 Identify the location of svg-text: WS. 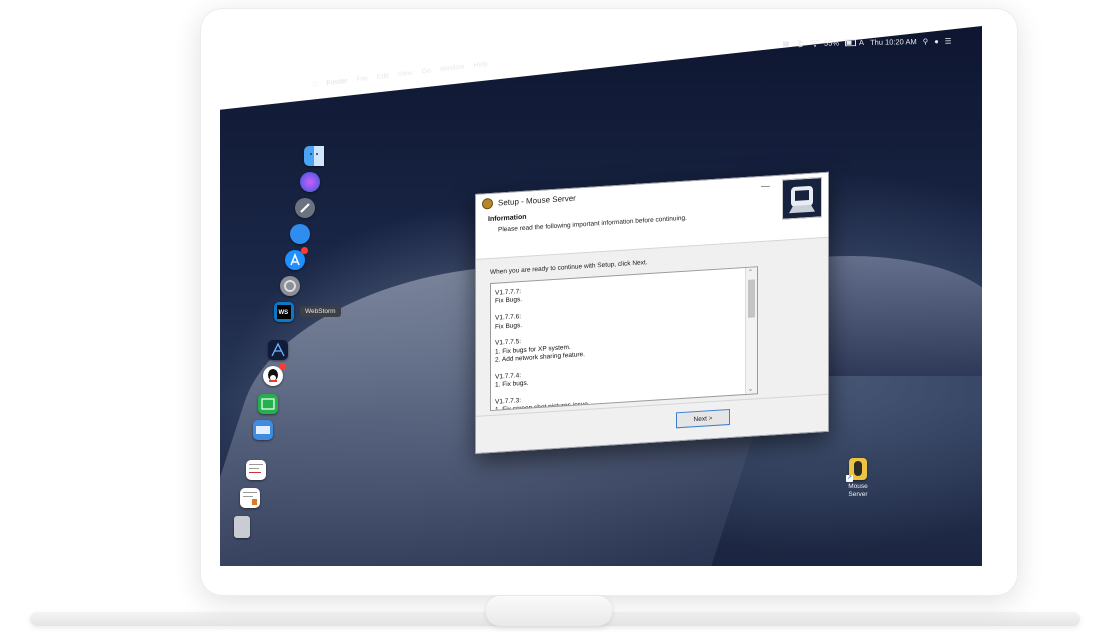
(284, 313).